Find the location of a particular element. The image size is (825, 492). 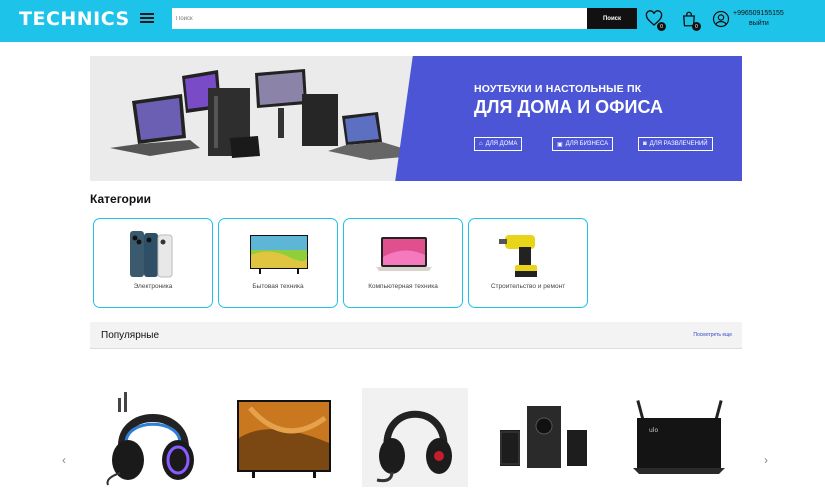

product-card: ulo is located at coordinates (680, 437).